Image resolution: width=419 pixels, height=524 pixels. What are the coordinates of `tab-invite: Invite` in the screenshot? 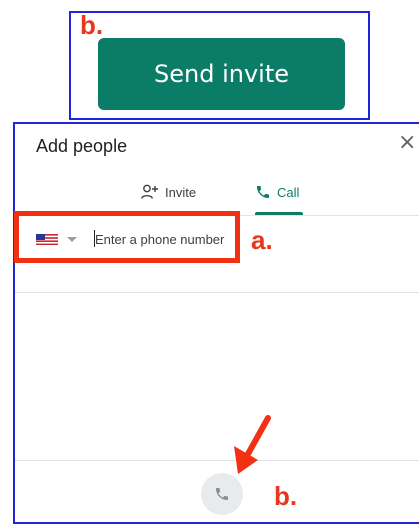 It's located at (168, 192).